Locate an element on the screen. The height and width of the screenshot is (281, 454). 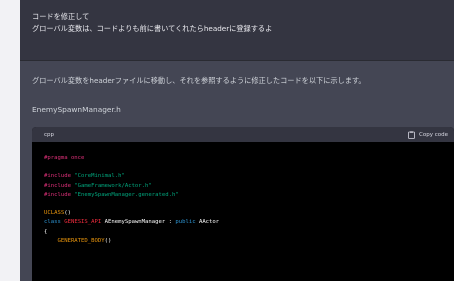
code-token: public is located at coordinates (185, 222).